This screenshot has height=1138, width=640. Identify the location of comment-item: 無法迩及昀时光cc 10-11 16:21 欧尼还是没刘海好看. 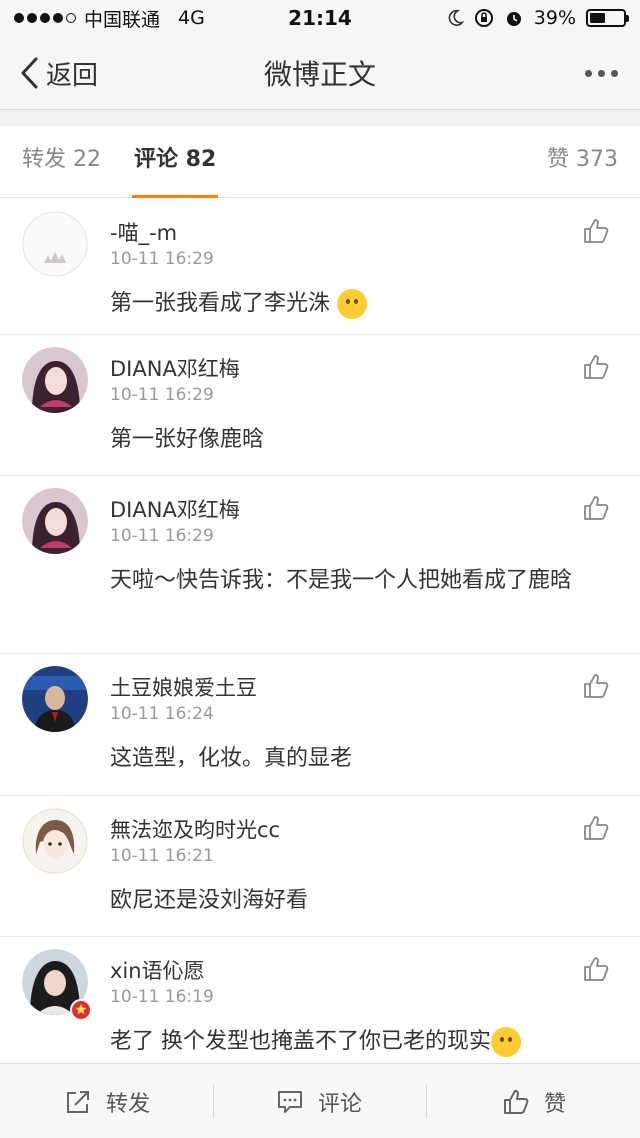
(320, 866).